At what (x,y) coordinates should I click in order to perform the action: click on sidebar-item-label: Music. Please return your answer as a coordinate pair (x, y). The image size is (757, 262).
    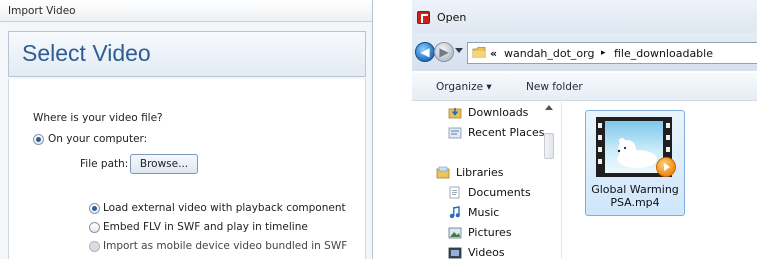
    Looking at the image, I should click on (484, 212).